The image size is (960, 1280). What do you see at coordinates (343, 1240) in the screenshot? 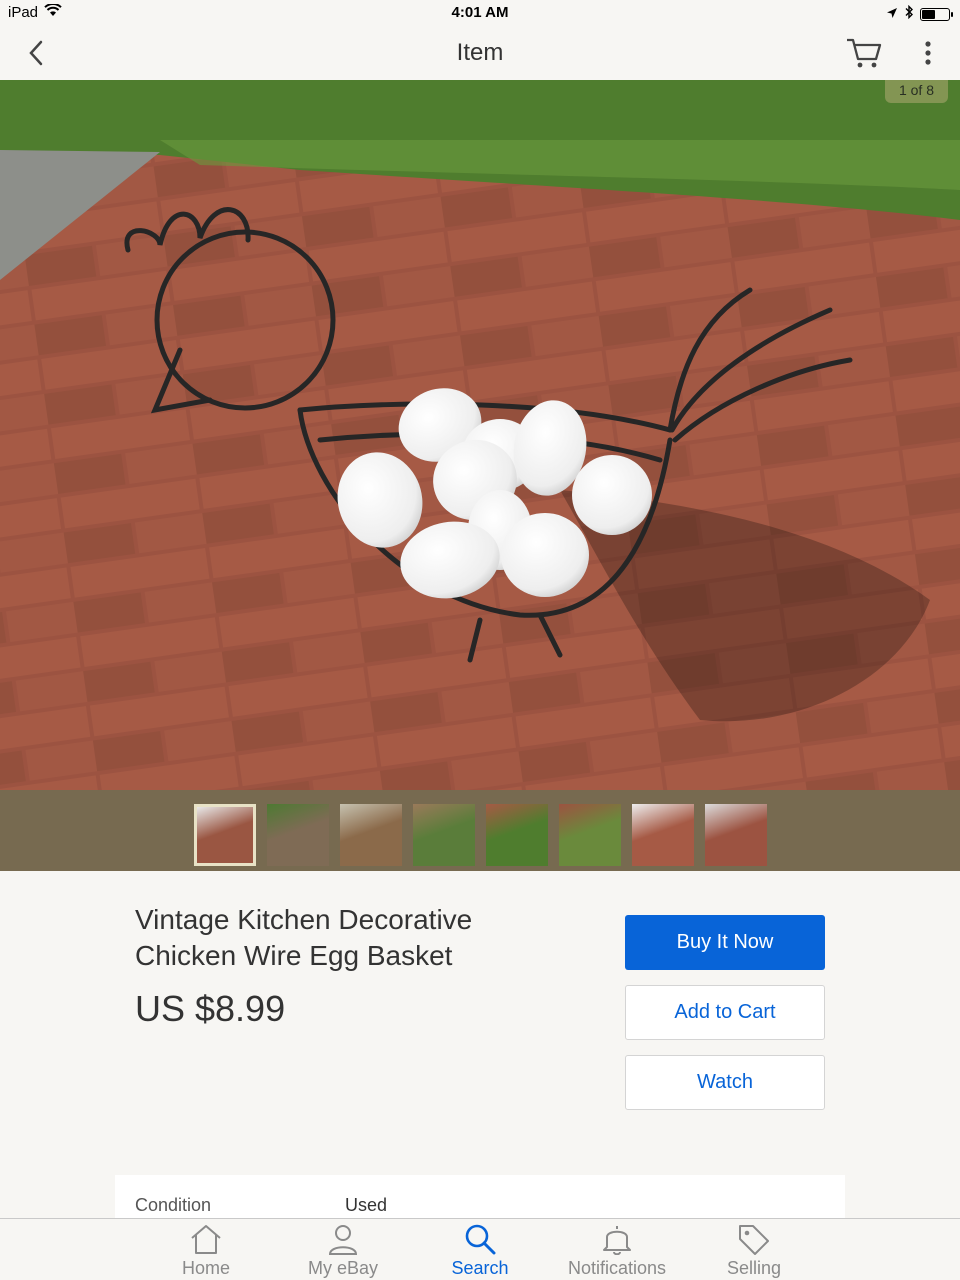
I see `person-icon` at bounding box center [343, 1240].